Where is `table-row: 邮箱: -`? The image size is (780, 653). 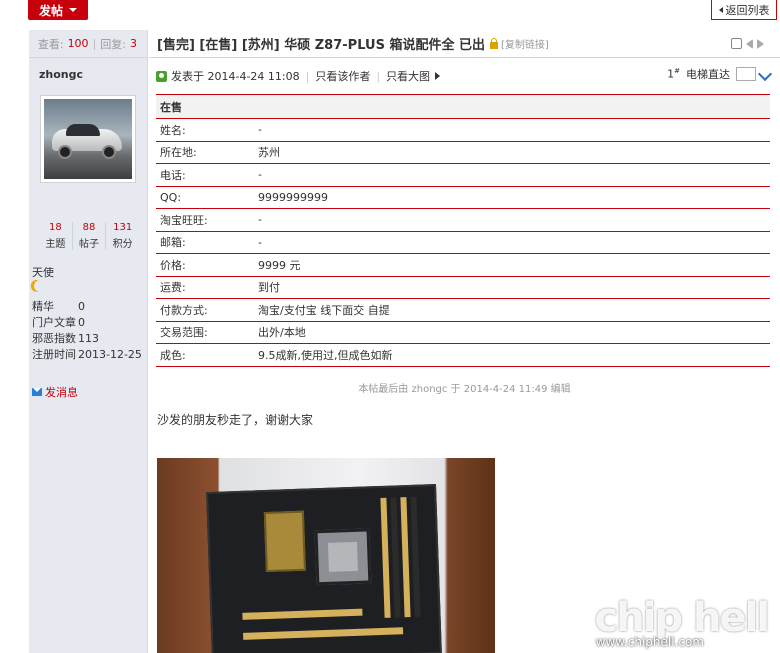 table-row: 邮箱: - is located at coordinates (463, 243).